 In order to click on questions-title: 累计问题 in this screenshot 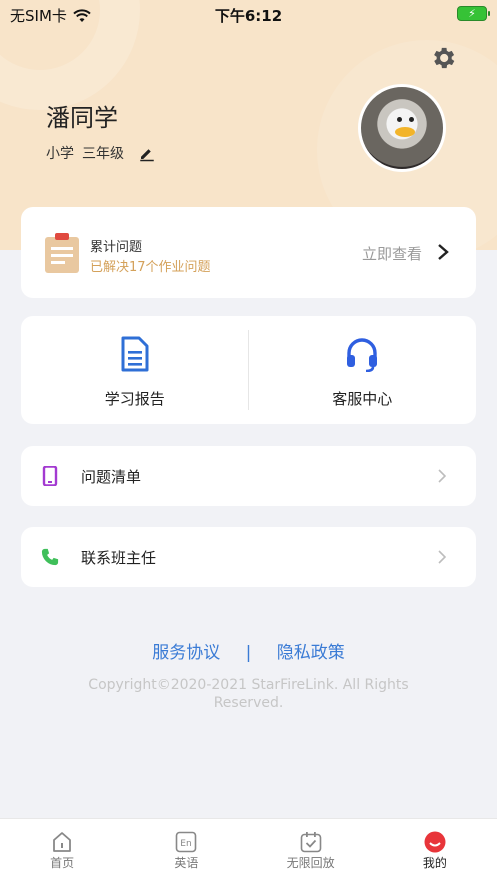, I will do `click(116, 247)`.